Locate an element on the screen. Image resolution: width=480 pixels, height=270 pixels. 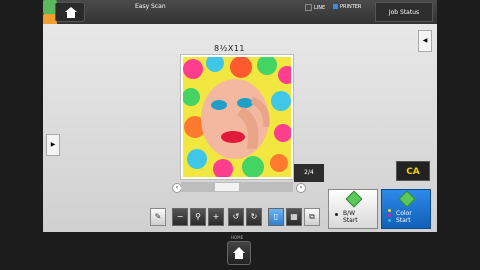
black-dot is located at coordinates (336, 214).